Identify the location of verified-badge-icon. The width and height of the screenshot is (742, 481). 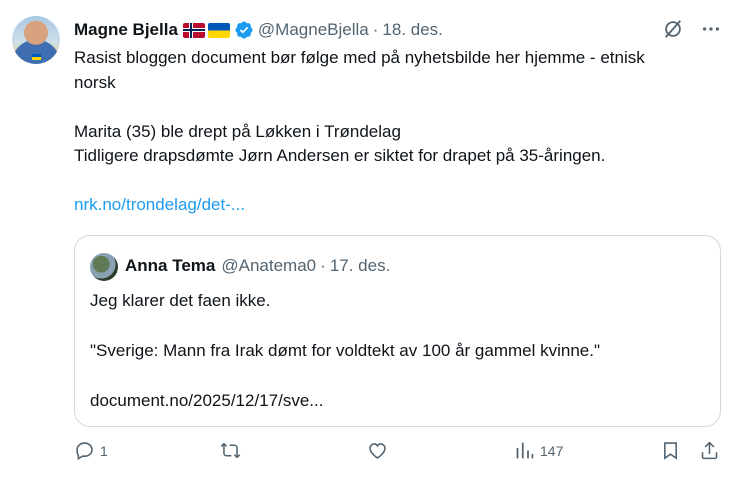
(244, 30).